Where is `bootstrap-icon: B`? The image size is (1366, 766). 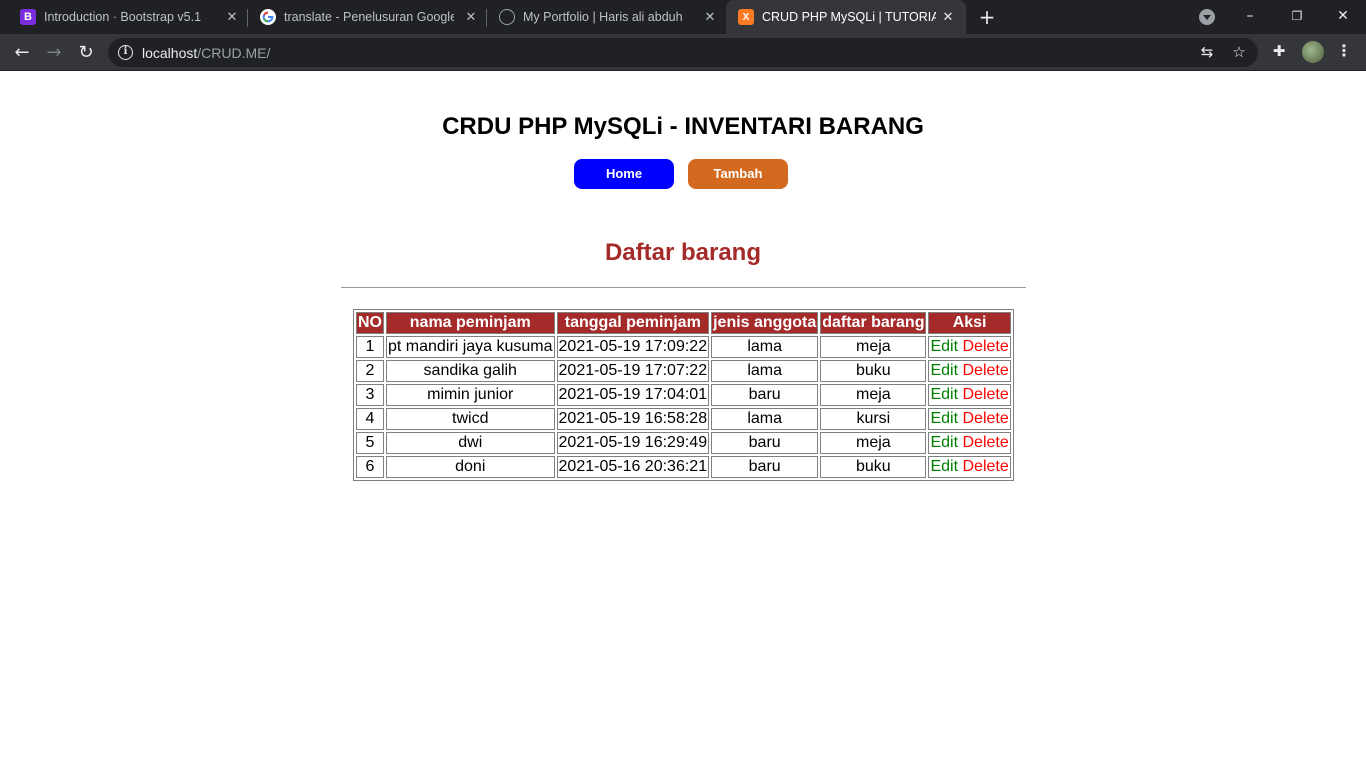 bootstrap-icon: B is located at coordinates (28, 17).